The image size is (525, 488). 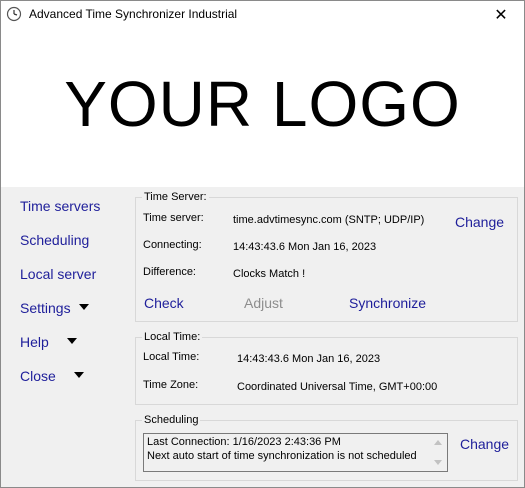 I want to click on textbox-scrollbar, so click(x=439, y=452).